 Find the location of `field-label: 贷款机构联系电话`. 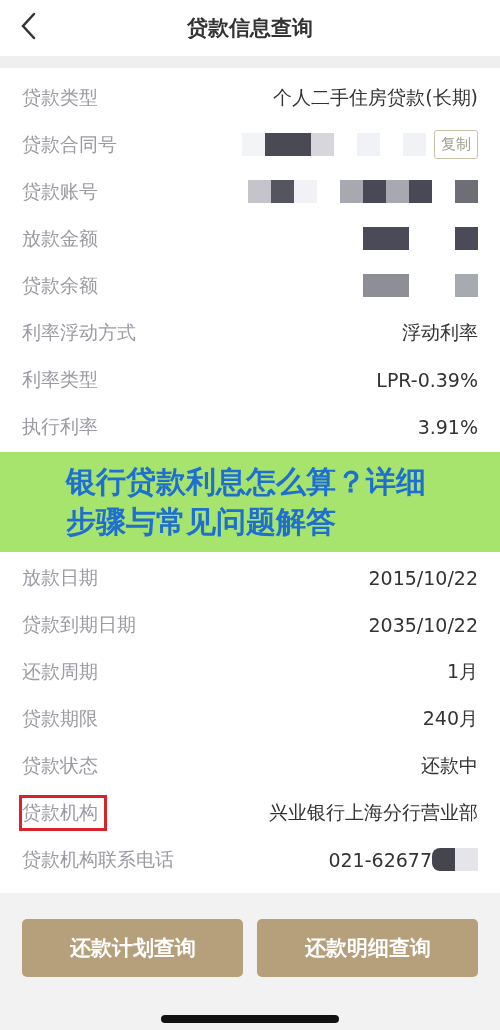

field-label: 贷款机构联系电话 is located at coordinates (98, 859).